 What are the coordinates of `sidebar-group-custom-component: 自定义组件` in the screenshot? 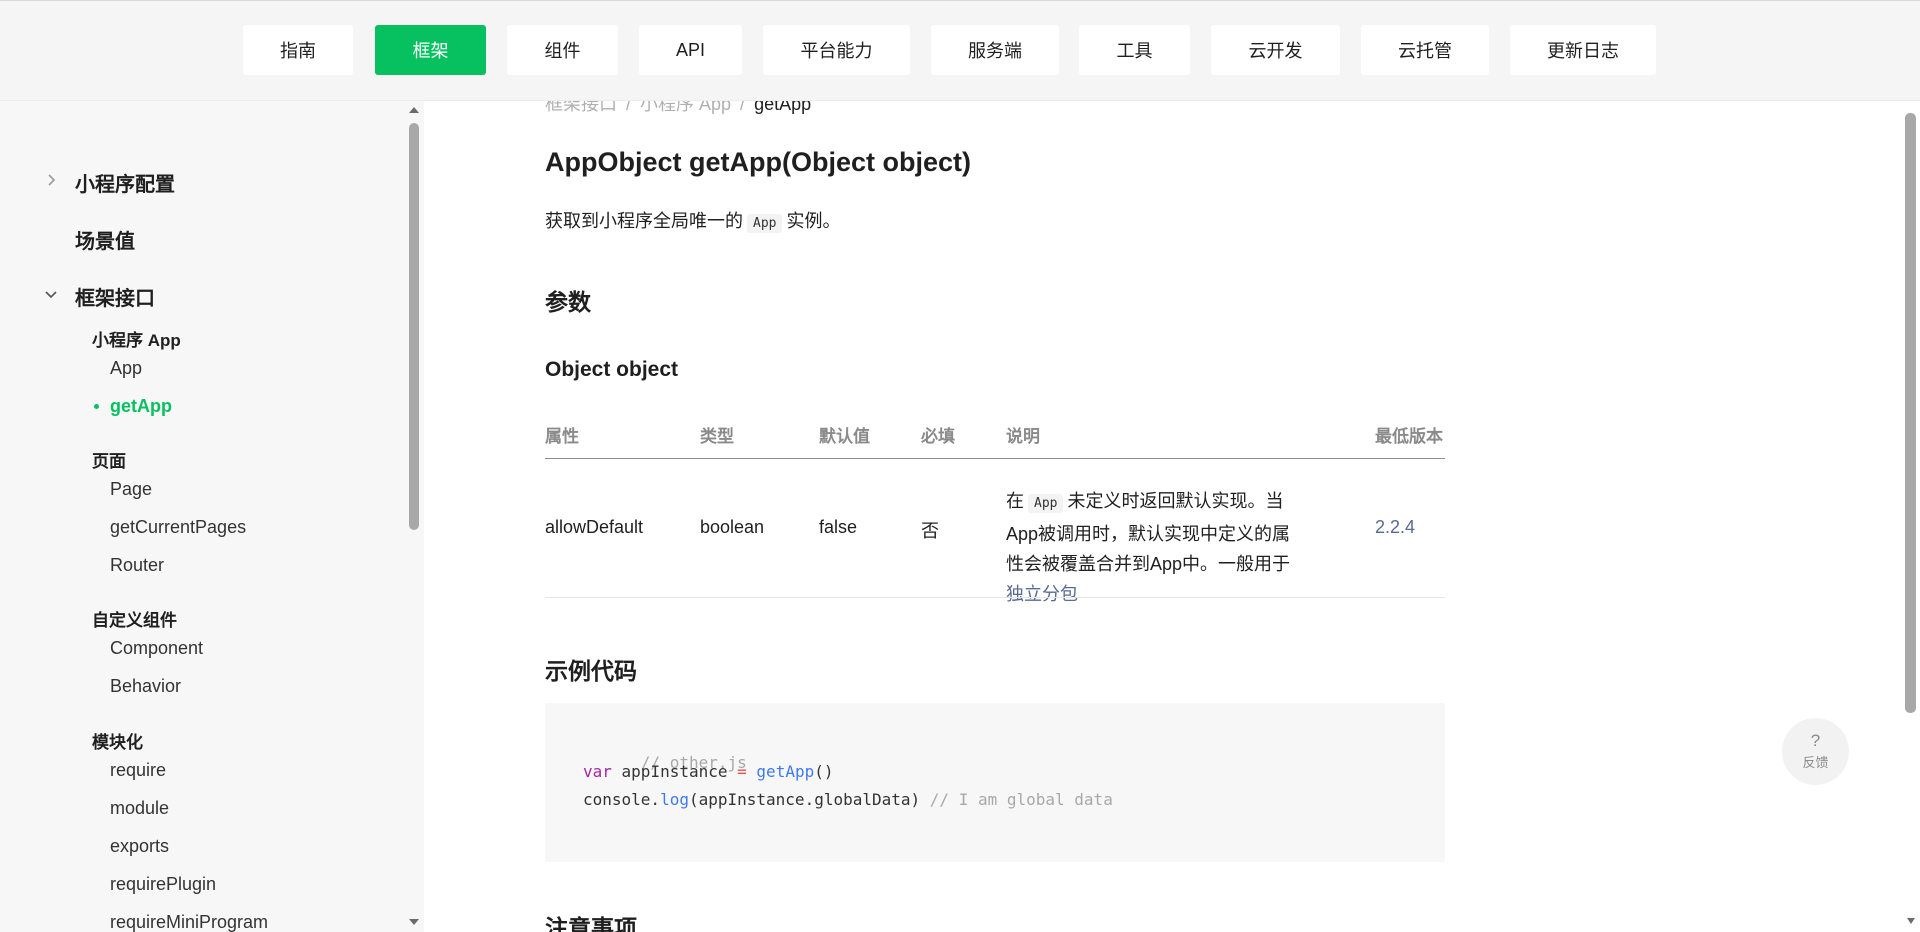 It's located at (134, 618).